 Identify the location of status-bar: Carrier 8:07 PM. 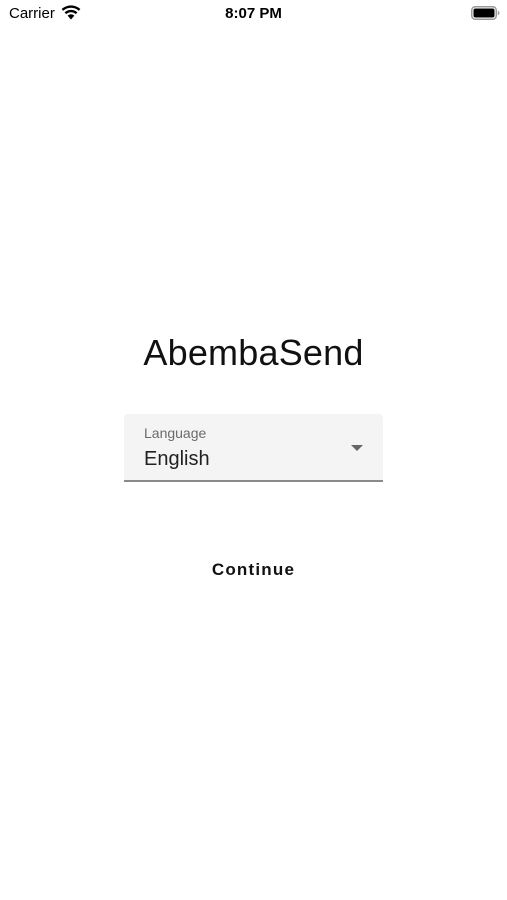
(253, 14).